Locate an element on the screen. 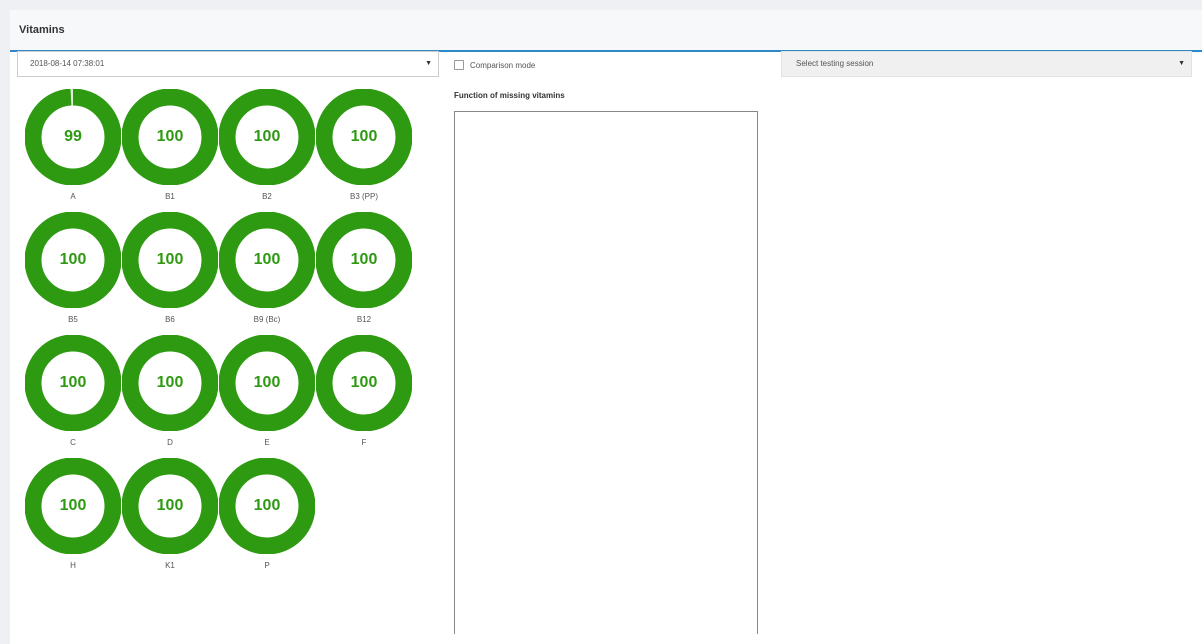  vitamin-label: F is located at coordinates (364, 442).